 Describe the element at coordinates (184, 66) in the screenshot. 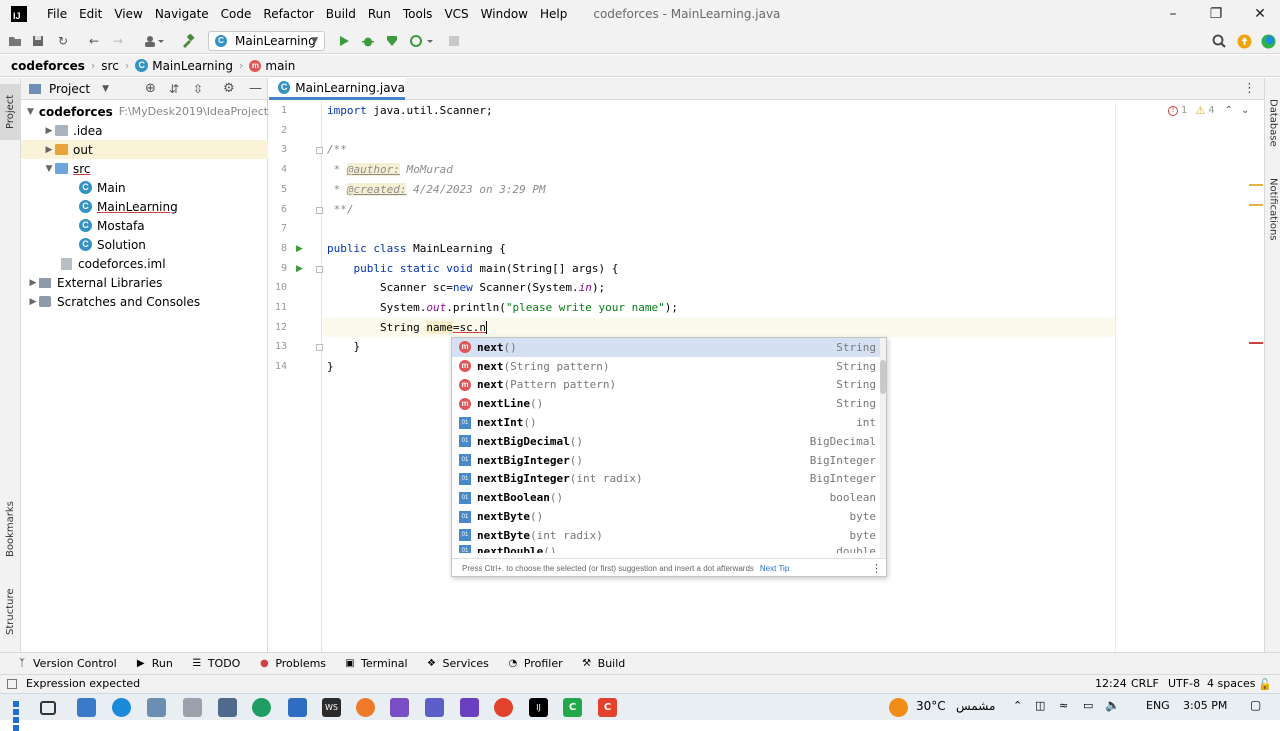

I see `breadcrumb-class: C MainLearning` at that location.